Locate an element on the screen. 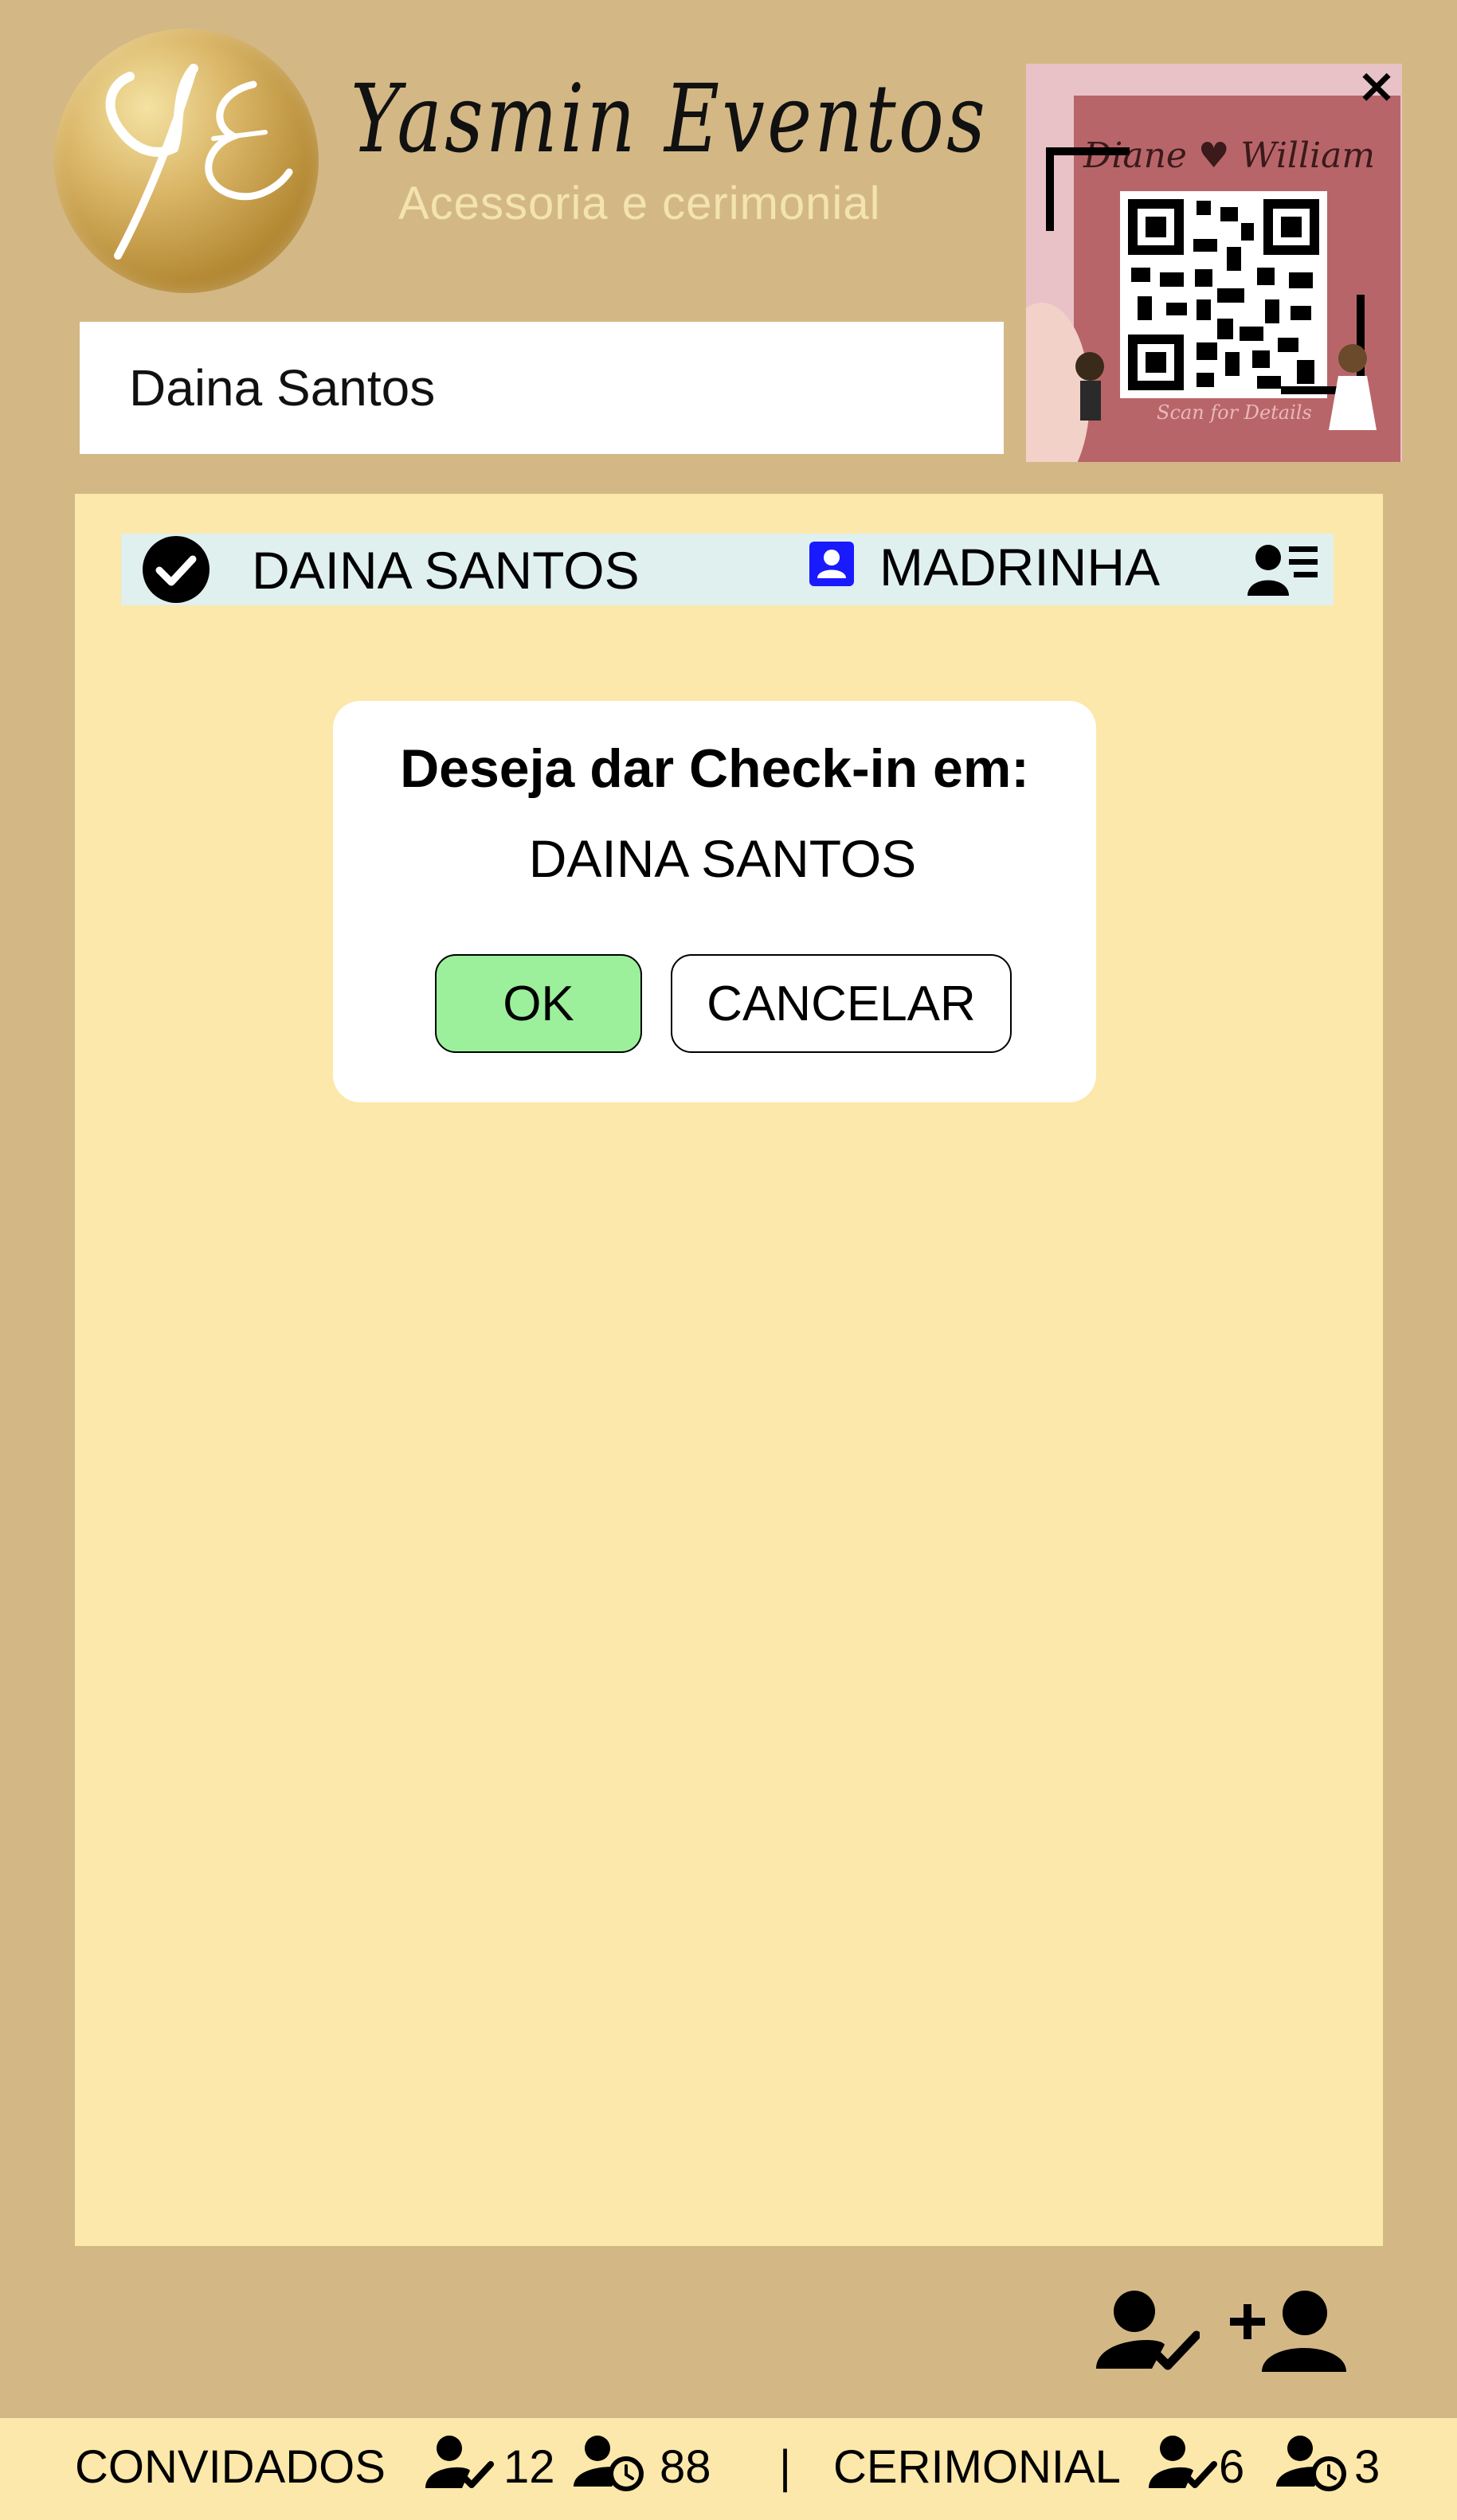 This screenshot has height=2520, width=1457. qr-couple-text: Diane ♥ William is located at coordinates (1229, 155).